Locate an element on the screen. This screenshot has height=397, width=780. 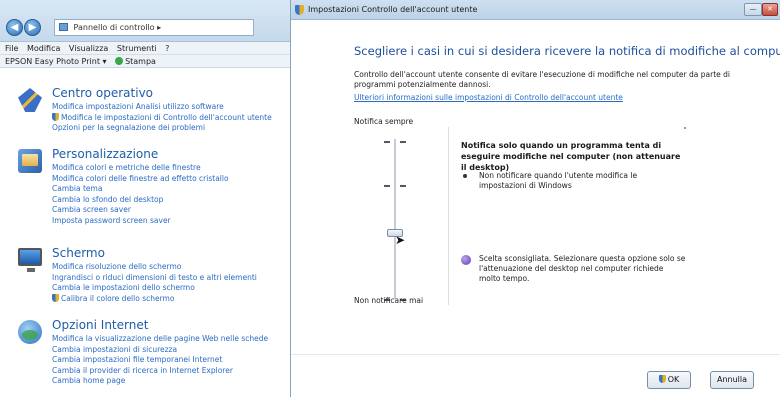
slider-top-label: Notifica sempre is located at coordinates (384, 121).